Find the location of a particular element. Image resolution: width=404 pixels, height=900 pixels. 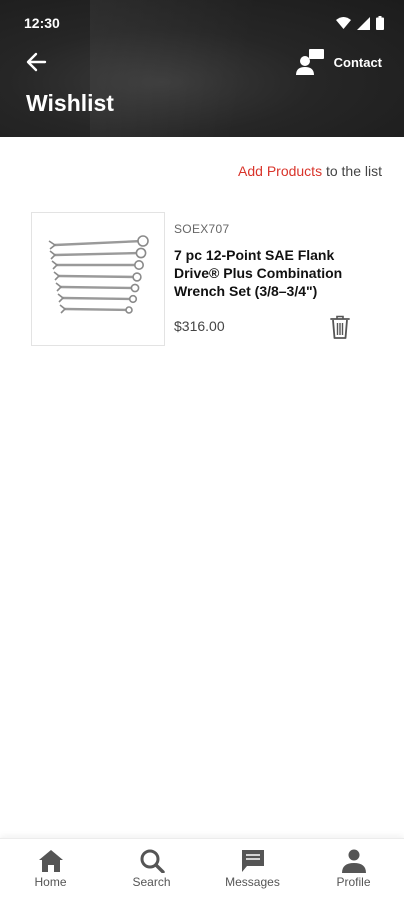

page-title: Wishlist is located at coordinates (70, 103).